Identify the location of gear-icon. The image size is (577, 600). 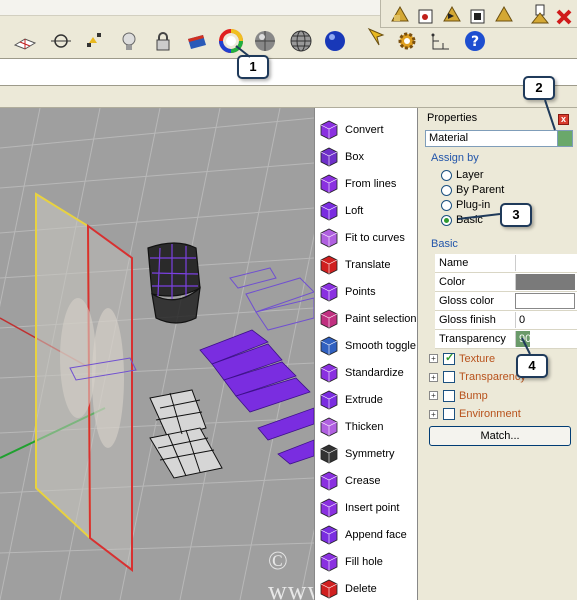
(407, 41).